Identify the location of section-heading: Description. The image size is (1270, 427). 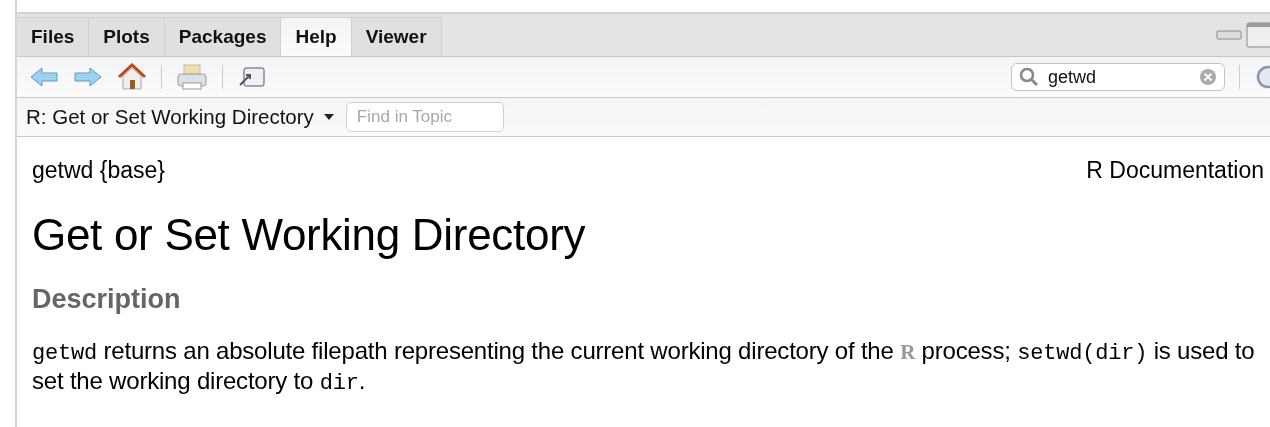
(107, 299).